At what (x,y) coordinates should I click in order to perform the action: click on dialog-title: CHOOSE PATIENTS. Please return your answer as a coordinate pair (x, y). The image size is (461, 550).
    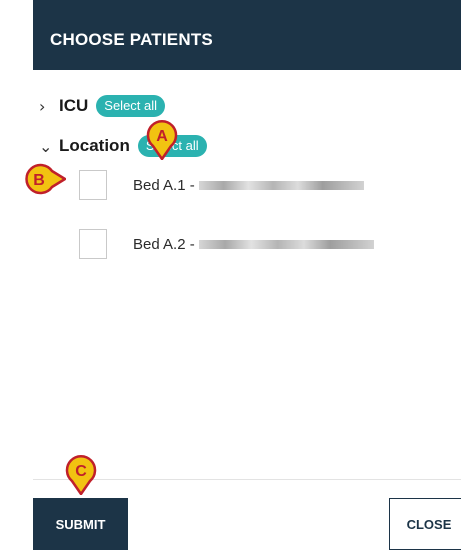
    Looking at the image, I should click on (131, 39).